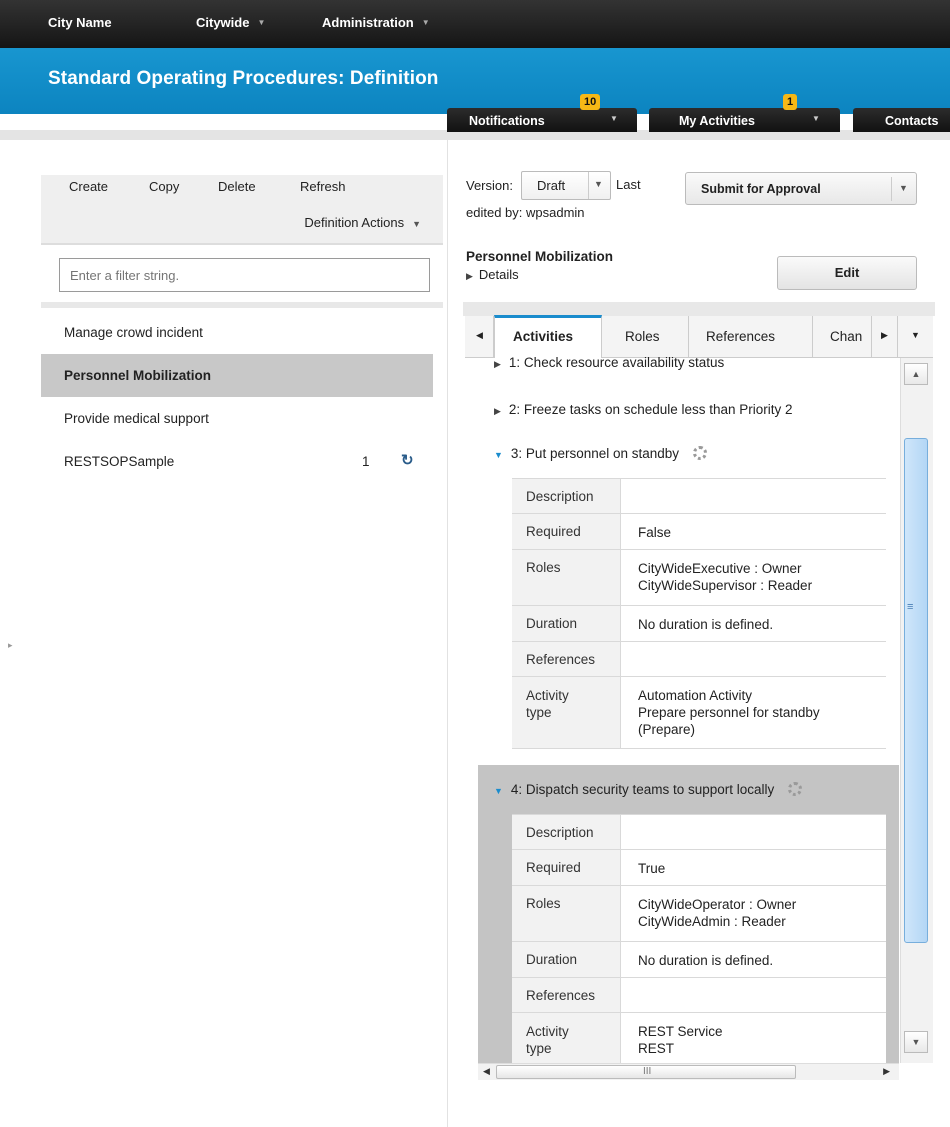  Describe the element at coordinates (237, 186) in the screenshot. I see `delete-button: Delete` at that location.